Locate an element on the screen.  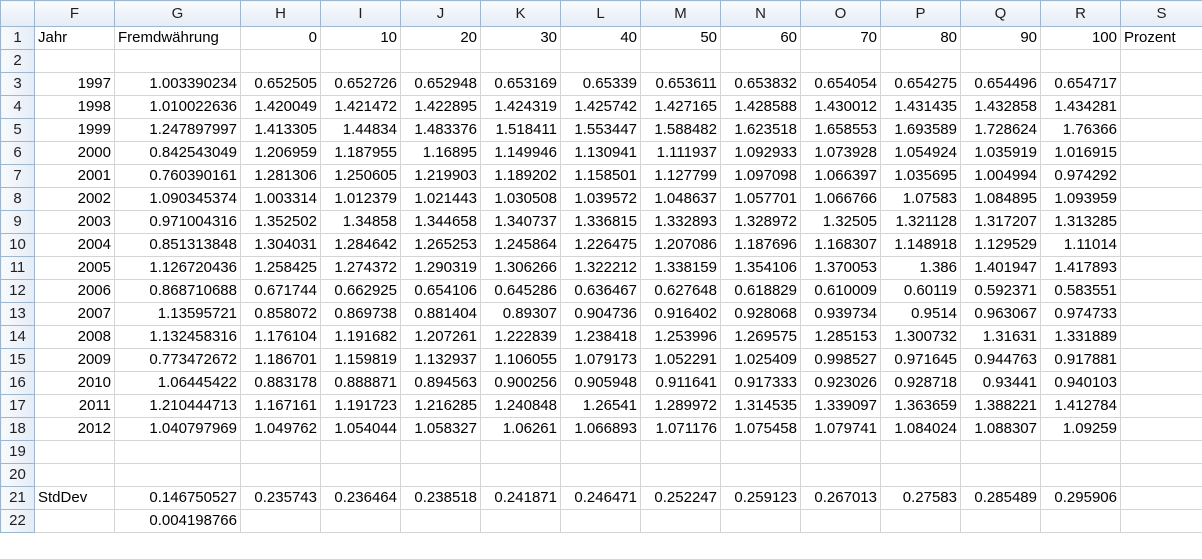
cell-M12: 0.627648 is located at coordinates (680, 291).